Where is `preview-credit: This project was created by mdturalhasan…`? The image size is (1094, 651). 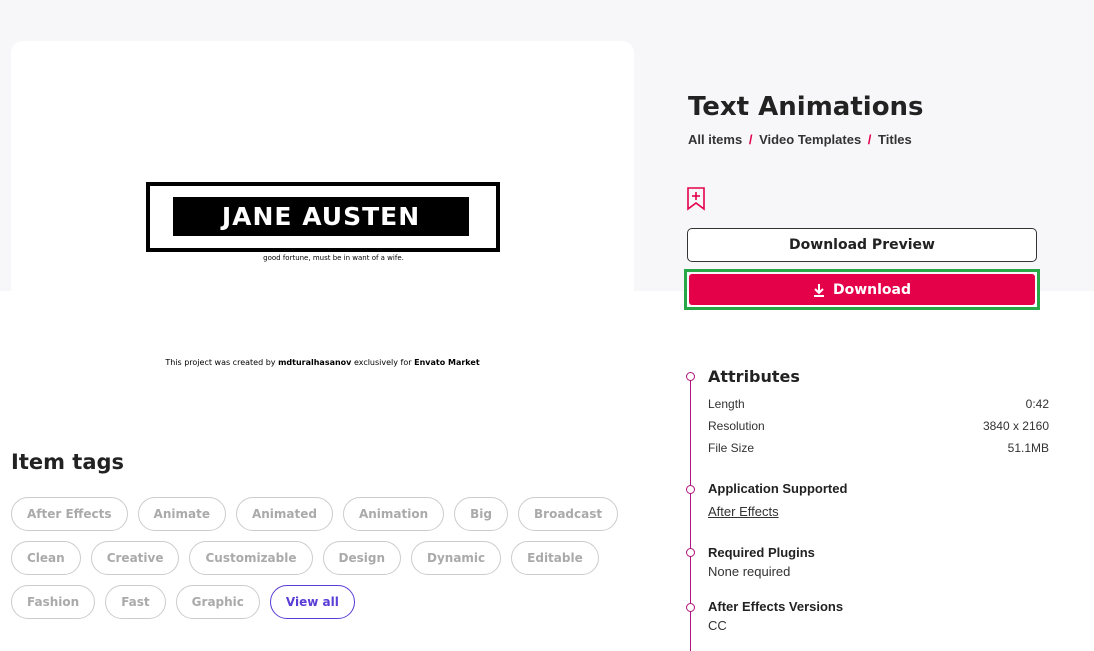
preview-credit: This project was created by mdturalhasan… is located at coordinates (322, 362).